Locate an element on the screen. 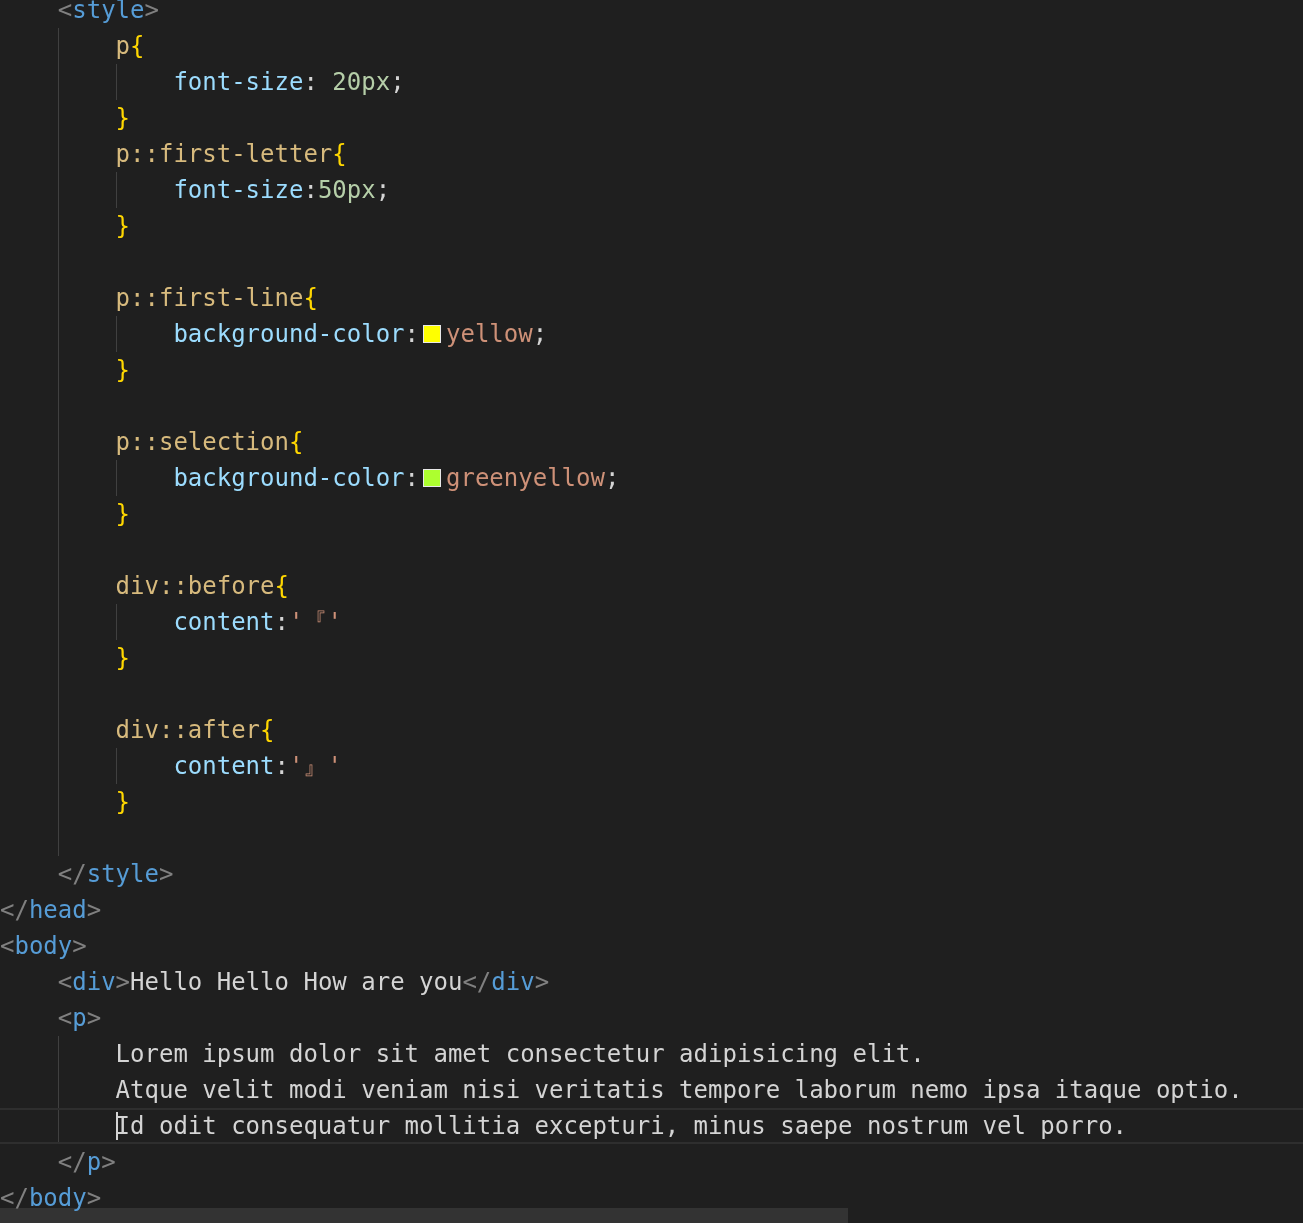  code-text: greenyellow; is located at coordinates (533, 478).